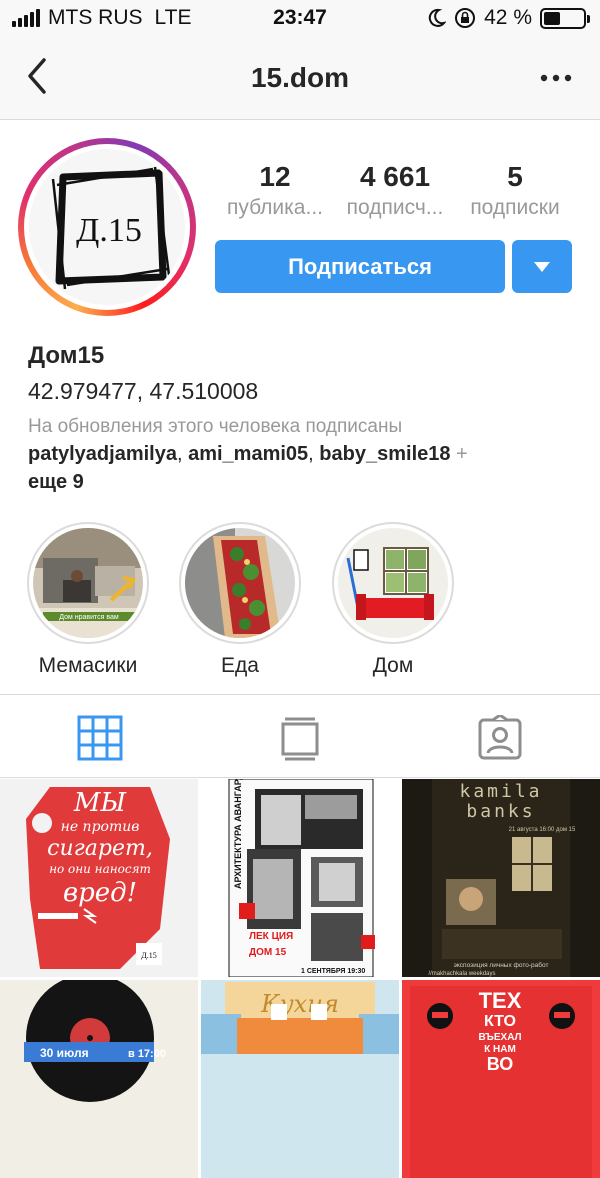 Image resolution: width=600 pixels, height=1178 pixels. I want to click on follower-link: ami_mami05, so click(248, 454).